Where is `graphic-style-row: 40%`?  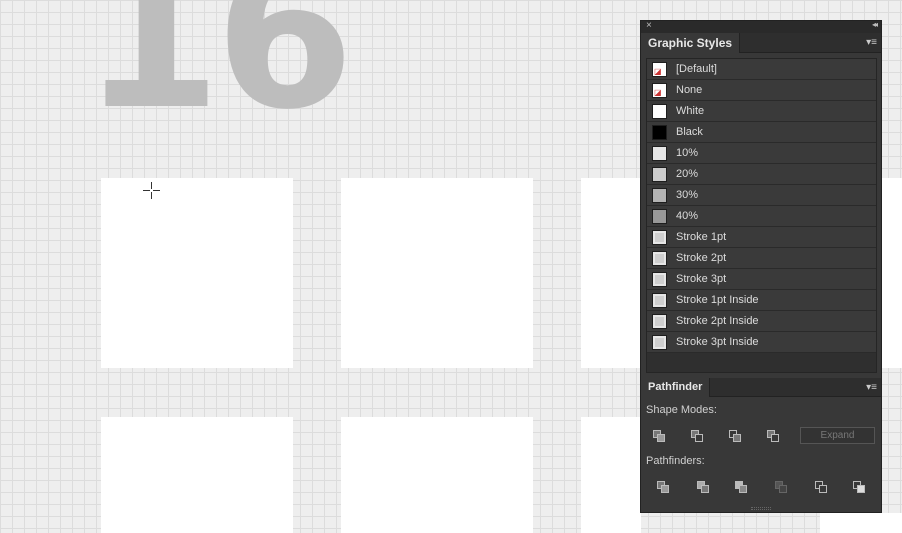 graphic-style-row: 40% is located at coordinates (761, 216).